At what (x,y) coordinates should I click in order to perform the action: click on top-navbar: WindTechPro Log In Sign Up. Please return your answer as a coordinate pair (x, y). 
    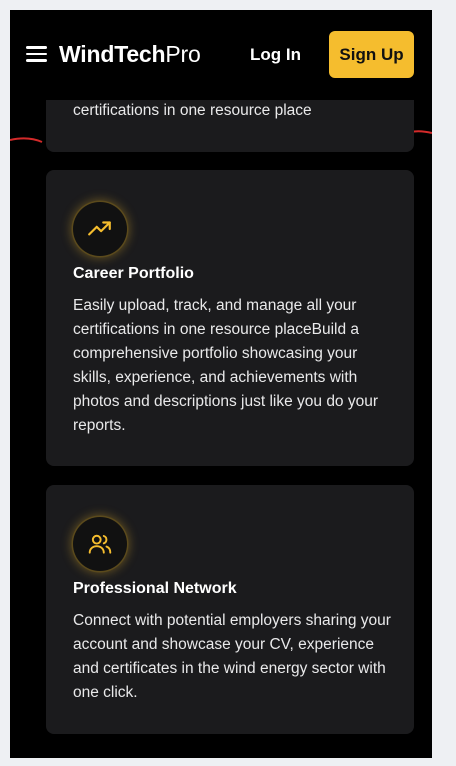
    Looking at the image, I should click on (221, 55).